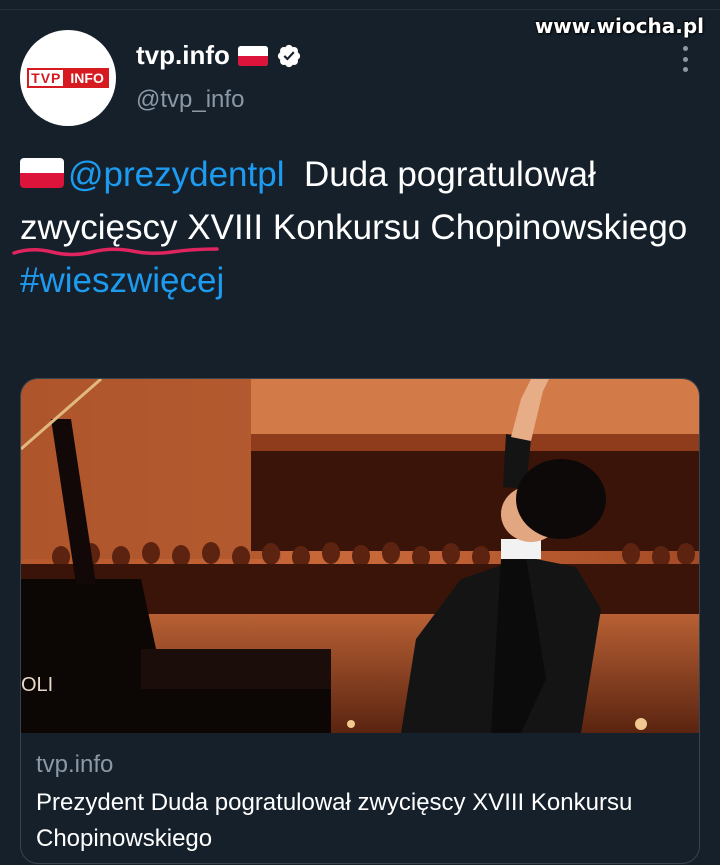 The image size is (720, 865). Describe the element at coordinates (619, 26) in the screenshot. I see `watermark: www.wiocha.pl` at that location.